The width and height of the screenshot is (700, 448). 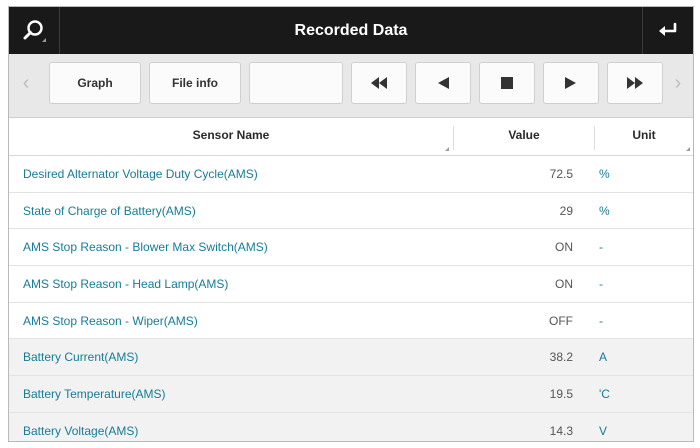 What do you see at coordinates (81, 430) in the screenshot?
I see `sensor-name: Battery Voltage(AMS)` at bounding box center [81, 430].